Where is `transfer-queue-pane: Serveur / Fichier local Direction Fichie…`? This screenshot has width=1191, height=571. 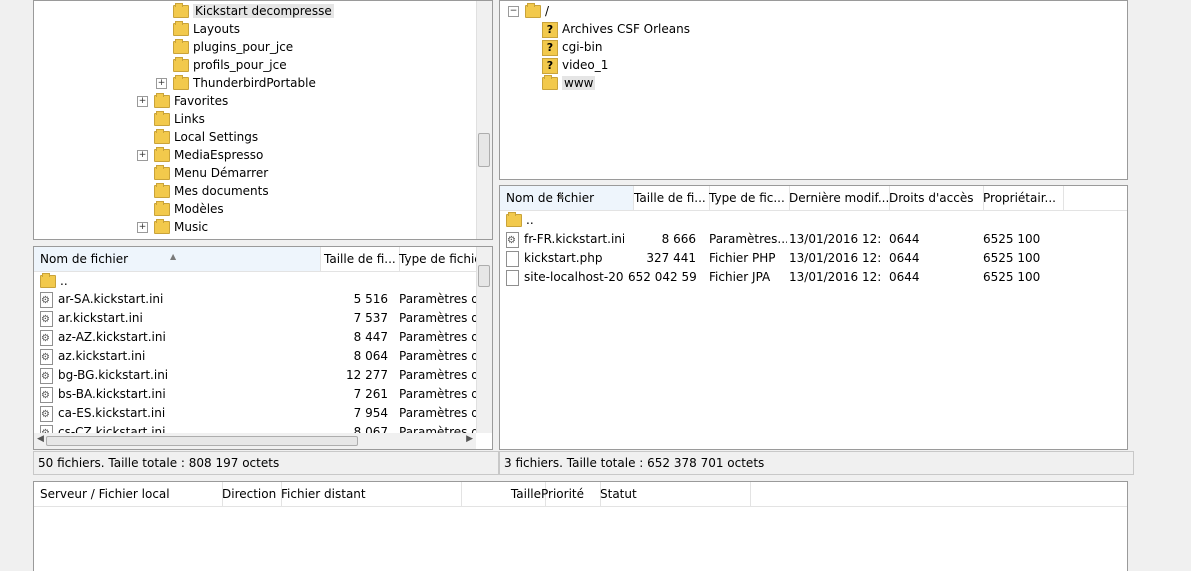
transfer-queue-pane: Serveur / Fichier local Direction Fichie… is located at coordinates (580, 526).